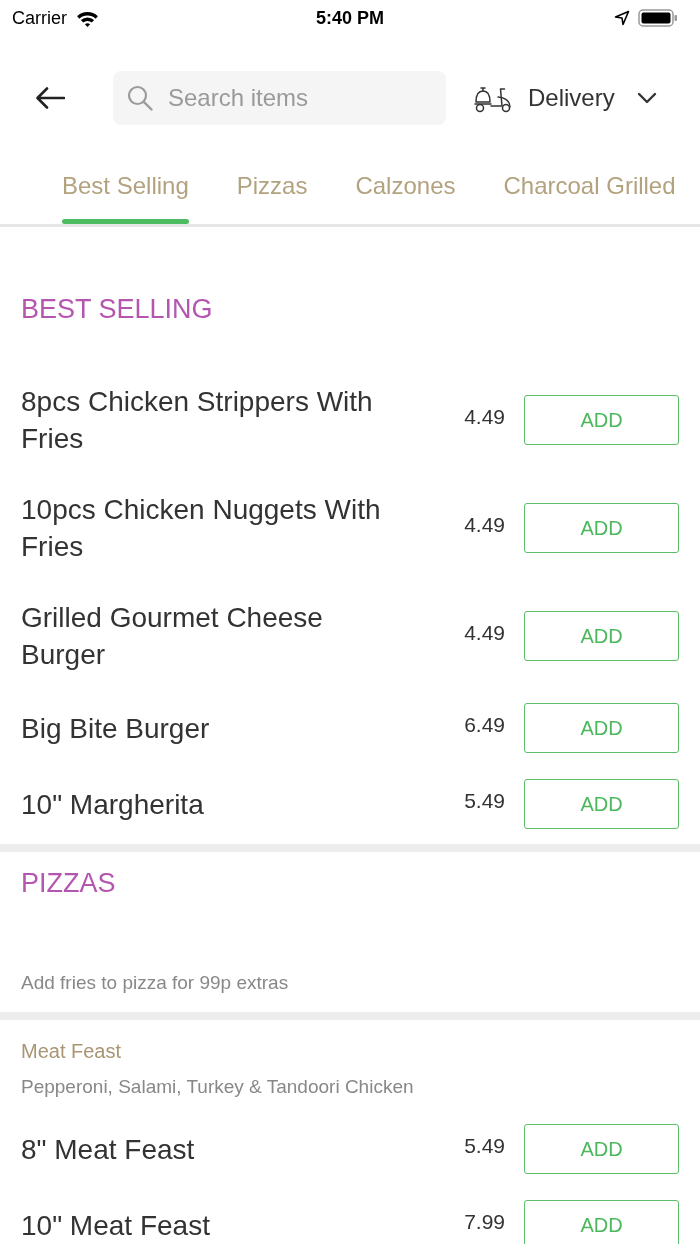  Describe the element at coordinates (116, 728) in the screenshot. I see `item-name: Big Bite Burger` at that location.